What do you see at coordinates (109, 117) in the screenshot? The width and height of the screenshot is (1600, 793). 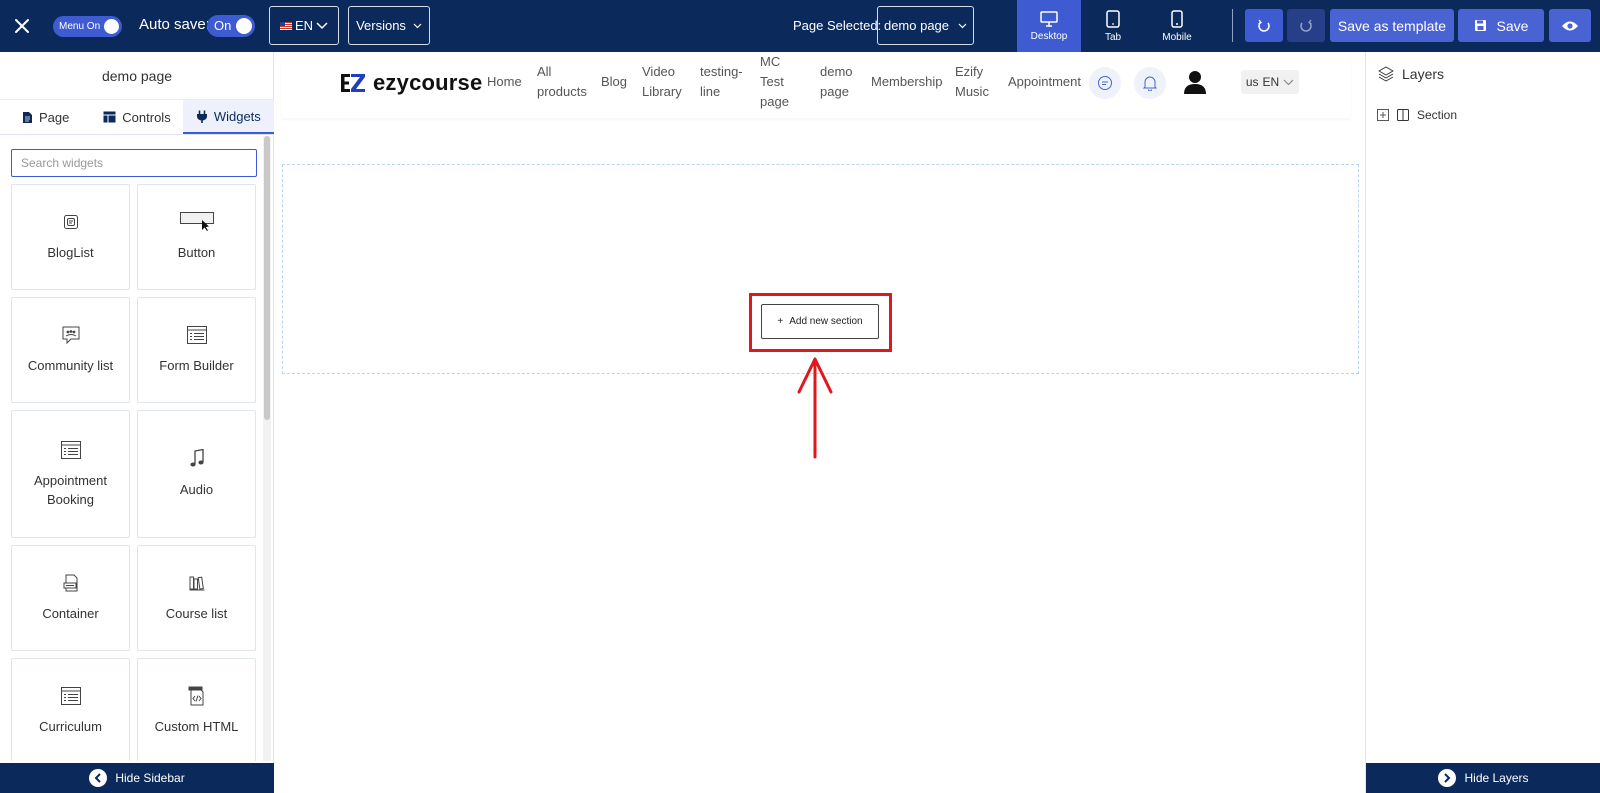 I see `controls-icon` at bounding box center [109, 117].